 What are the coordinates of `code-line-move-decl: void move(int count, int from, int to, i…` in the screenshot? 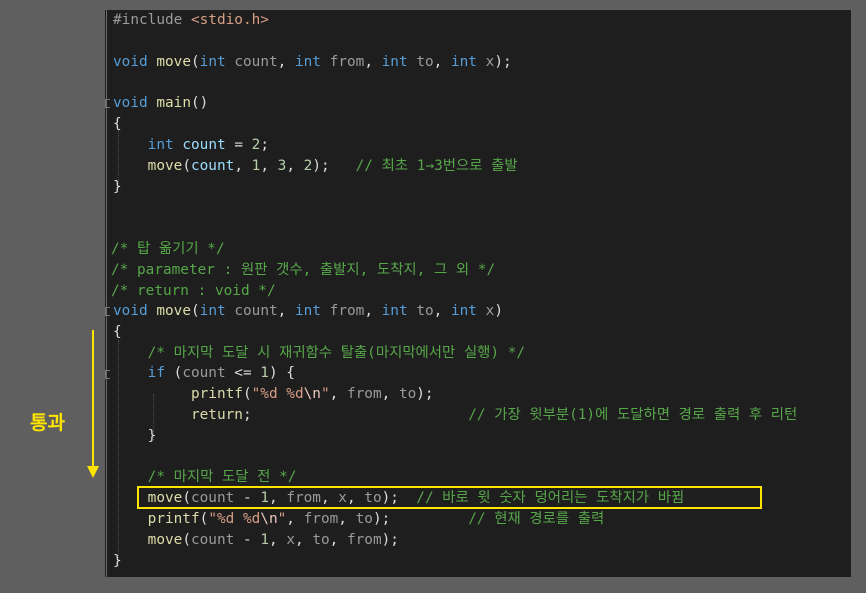 It's located at (312, 62).